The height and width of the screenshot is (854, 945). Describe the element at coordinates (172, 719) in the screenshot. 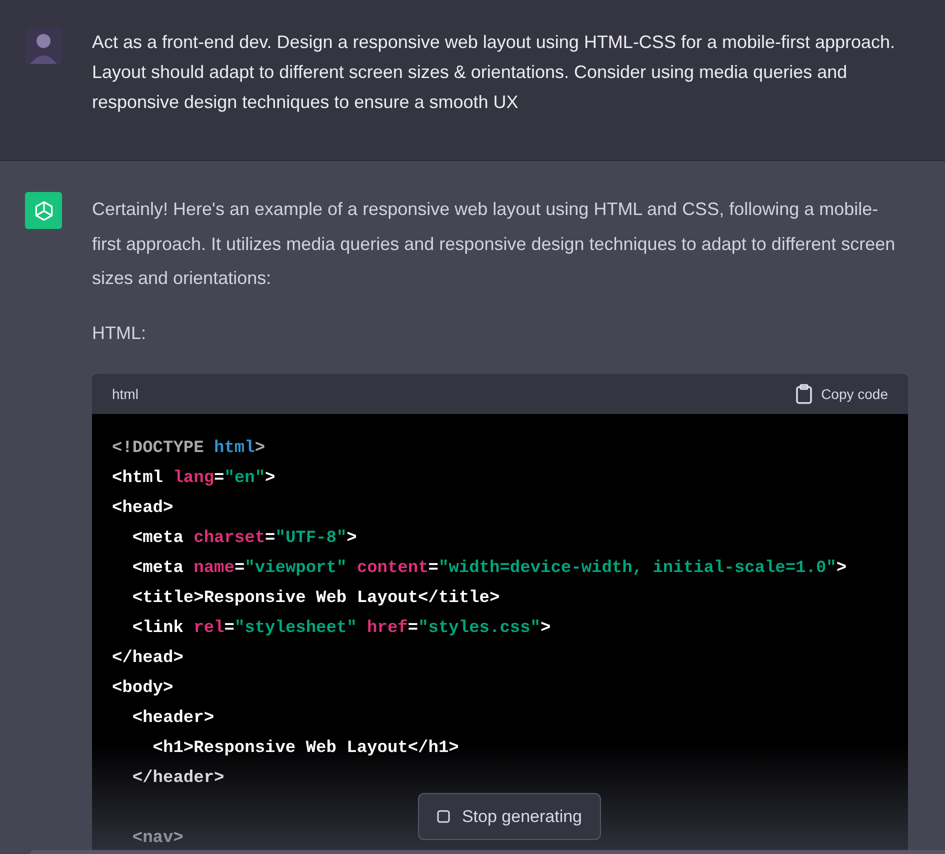

I see `code-line: <header>` at that location.